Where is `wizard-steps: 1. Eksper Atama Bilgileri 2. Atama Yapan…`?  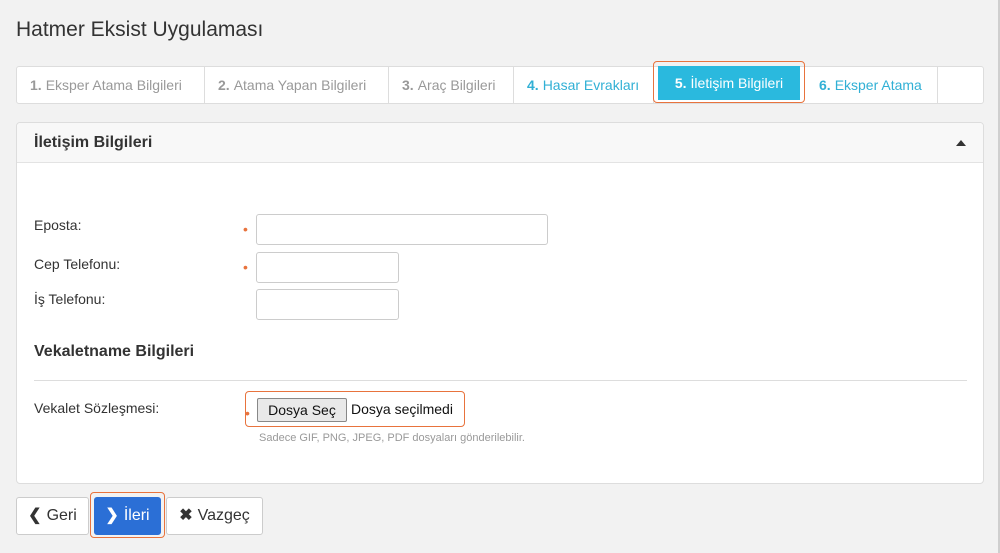
wizard-steps: 1. Eksper Atama Bilgileri 2. Atama Yapan… is located at coordinates (500, 82).